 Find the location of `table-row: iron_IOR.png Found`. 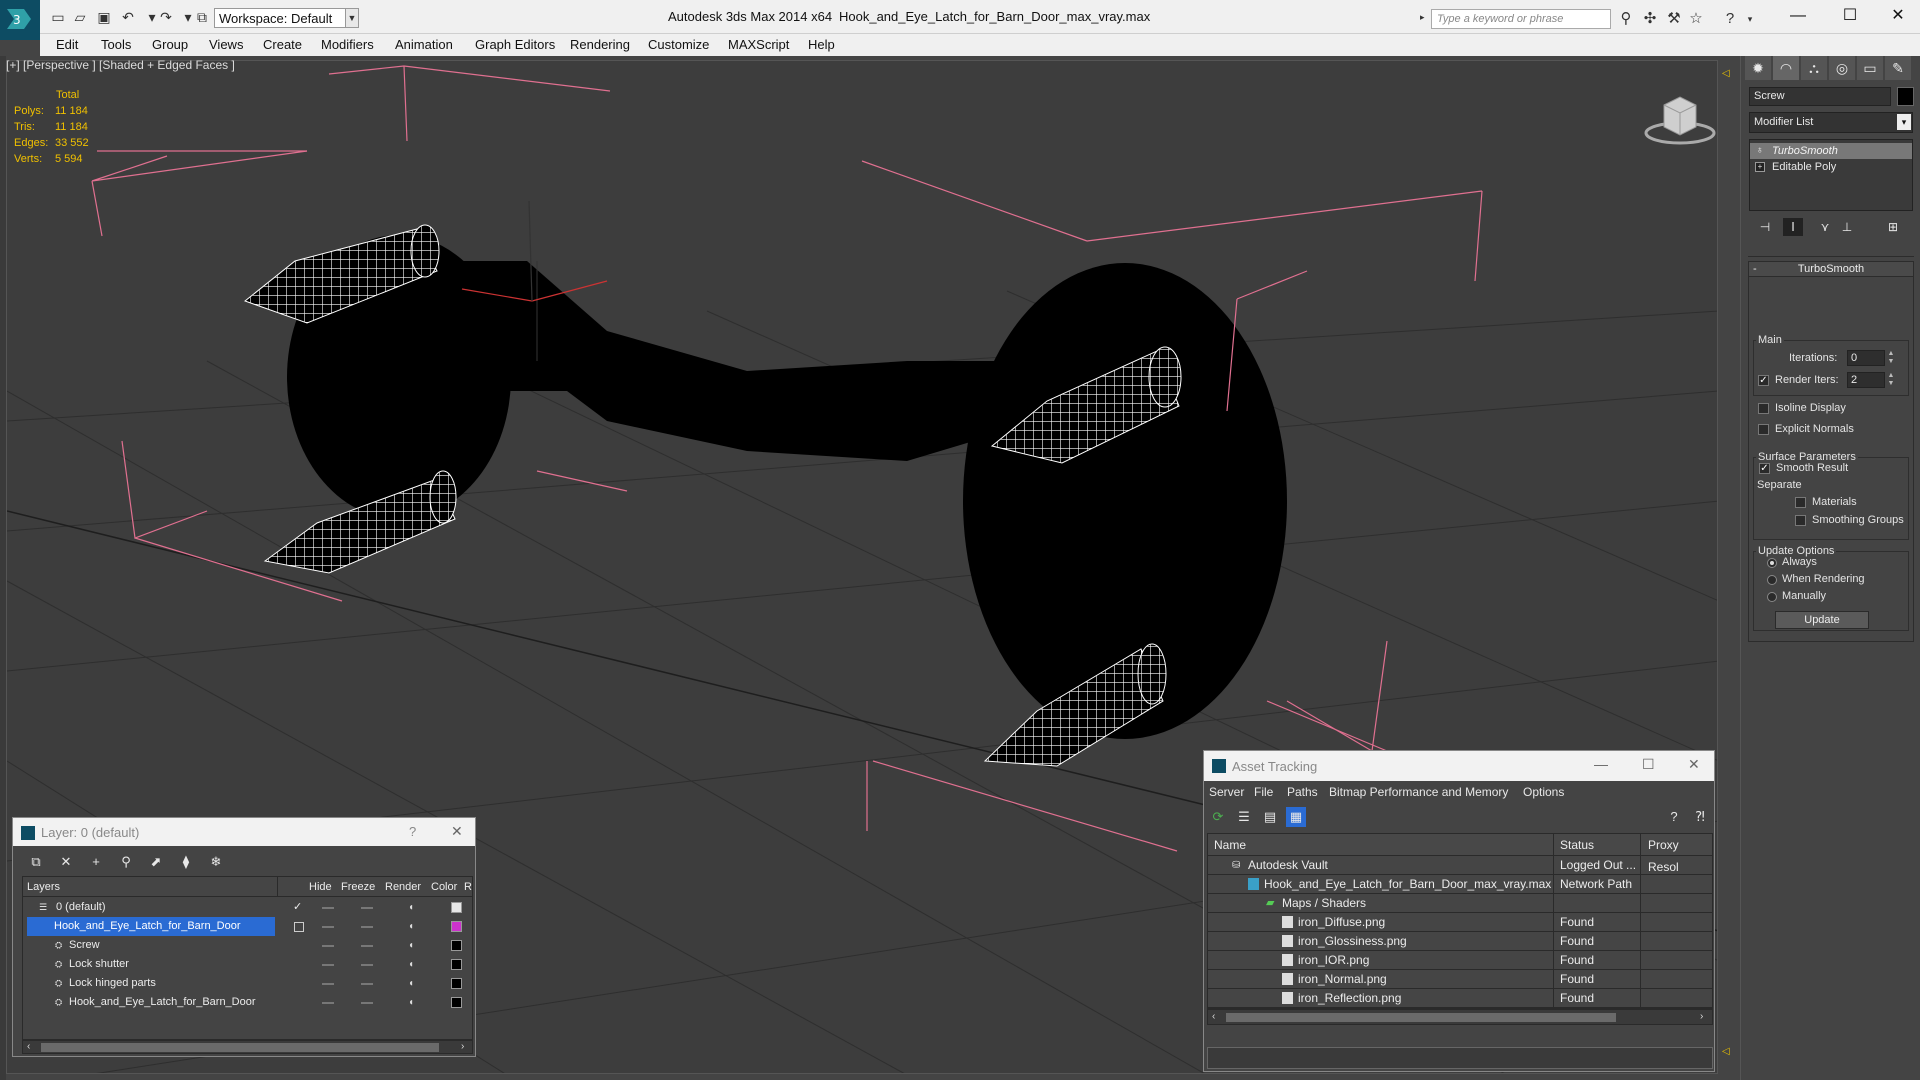

table-row: iron_IOR.png Found is located at coordinates (1460, 960).